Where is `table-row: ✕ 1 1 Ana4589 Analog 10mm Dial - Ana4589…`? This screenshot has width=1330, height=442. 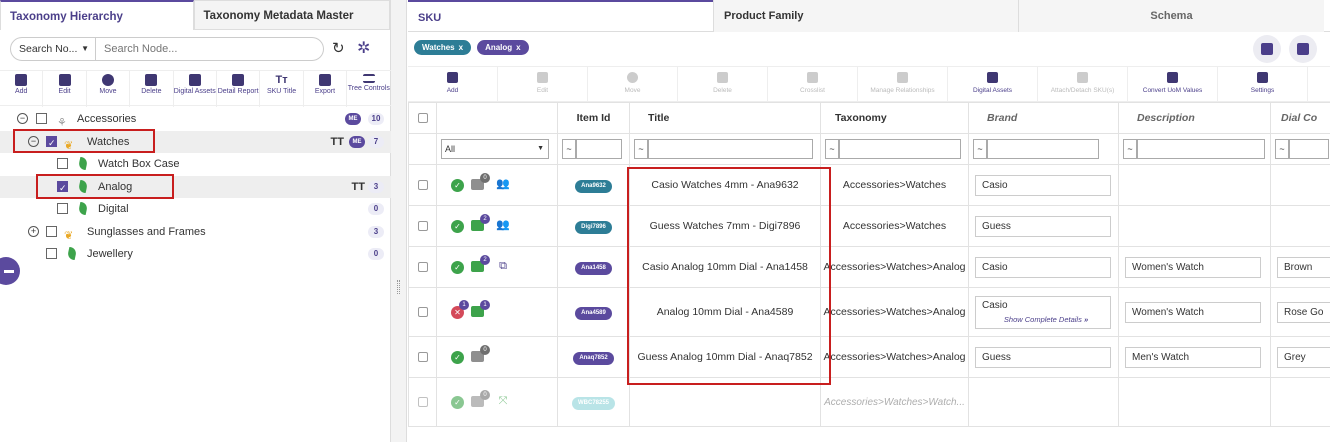 table-row: ✕ 1 1 Ana4589 Analog 10mm Dial - Ana4589… is located at coordinates (869, 312).